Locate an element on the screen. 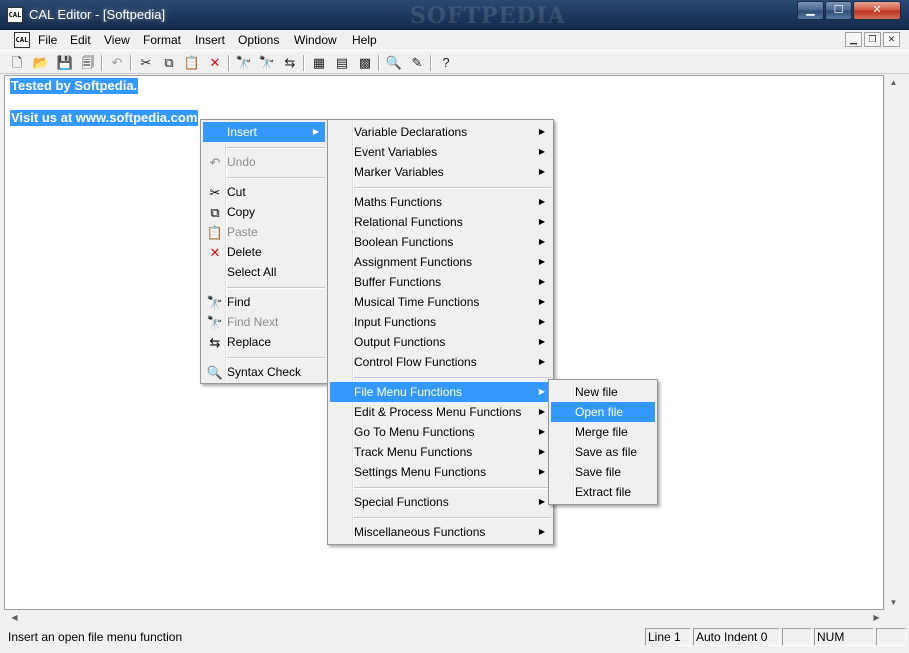 Image resolution: width=909 pixels, height=653 pixels. file-func-item-save-file: Save file is located at coordinates (603, 472).